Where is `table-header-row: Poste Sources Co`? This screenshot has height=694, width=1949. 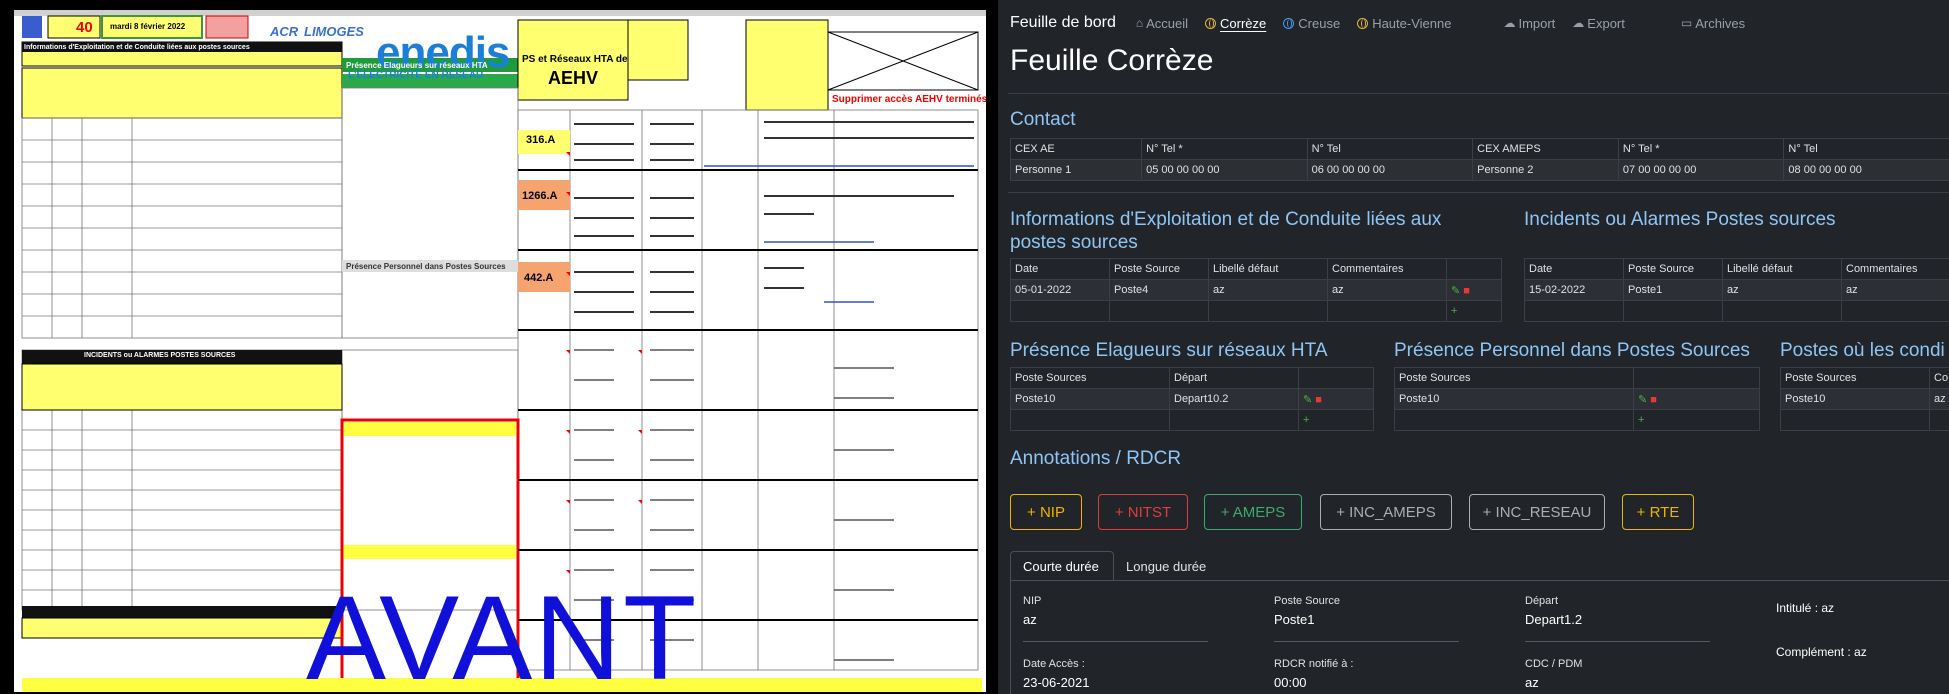 table-header-row: Poste Sources Co is located at coordinates (1864, 378).